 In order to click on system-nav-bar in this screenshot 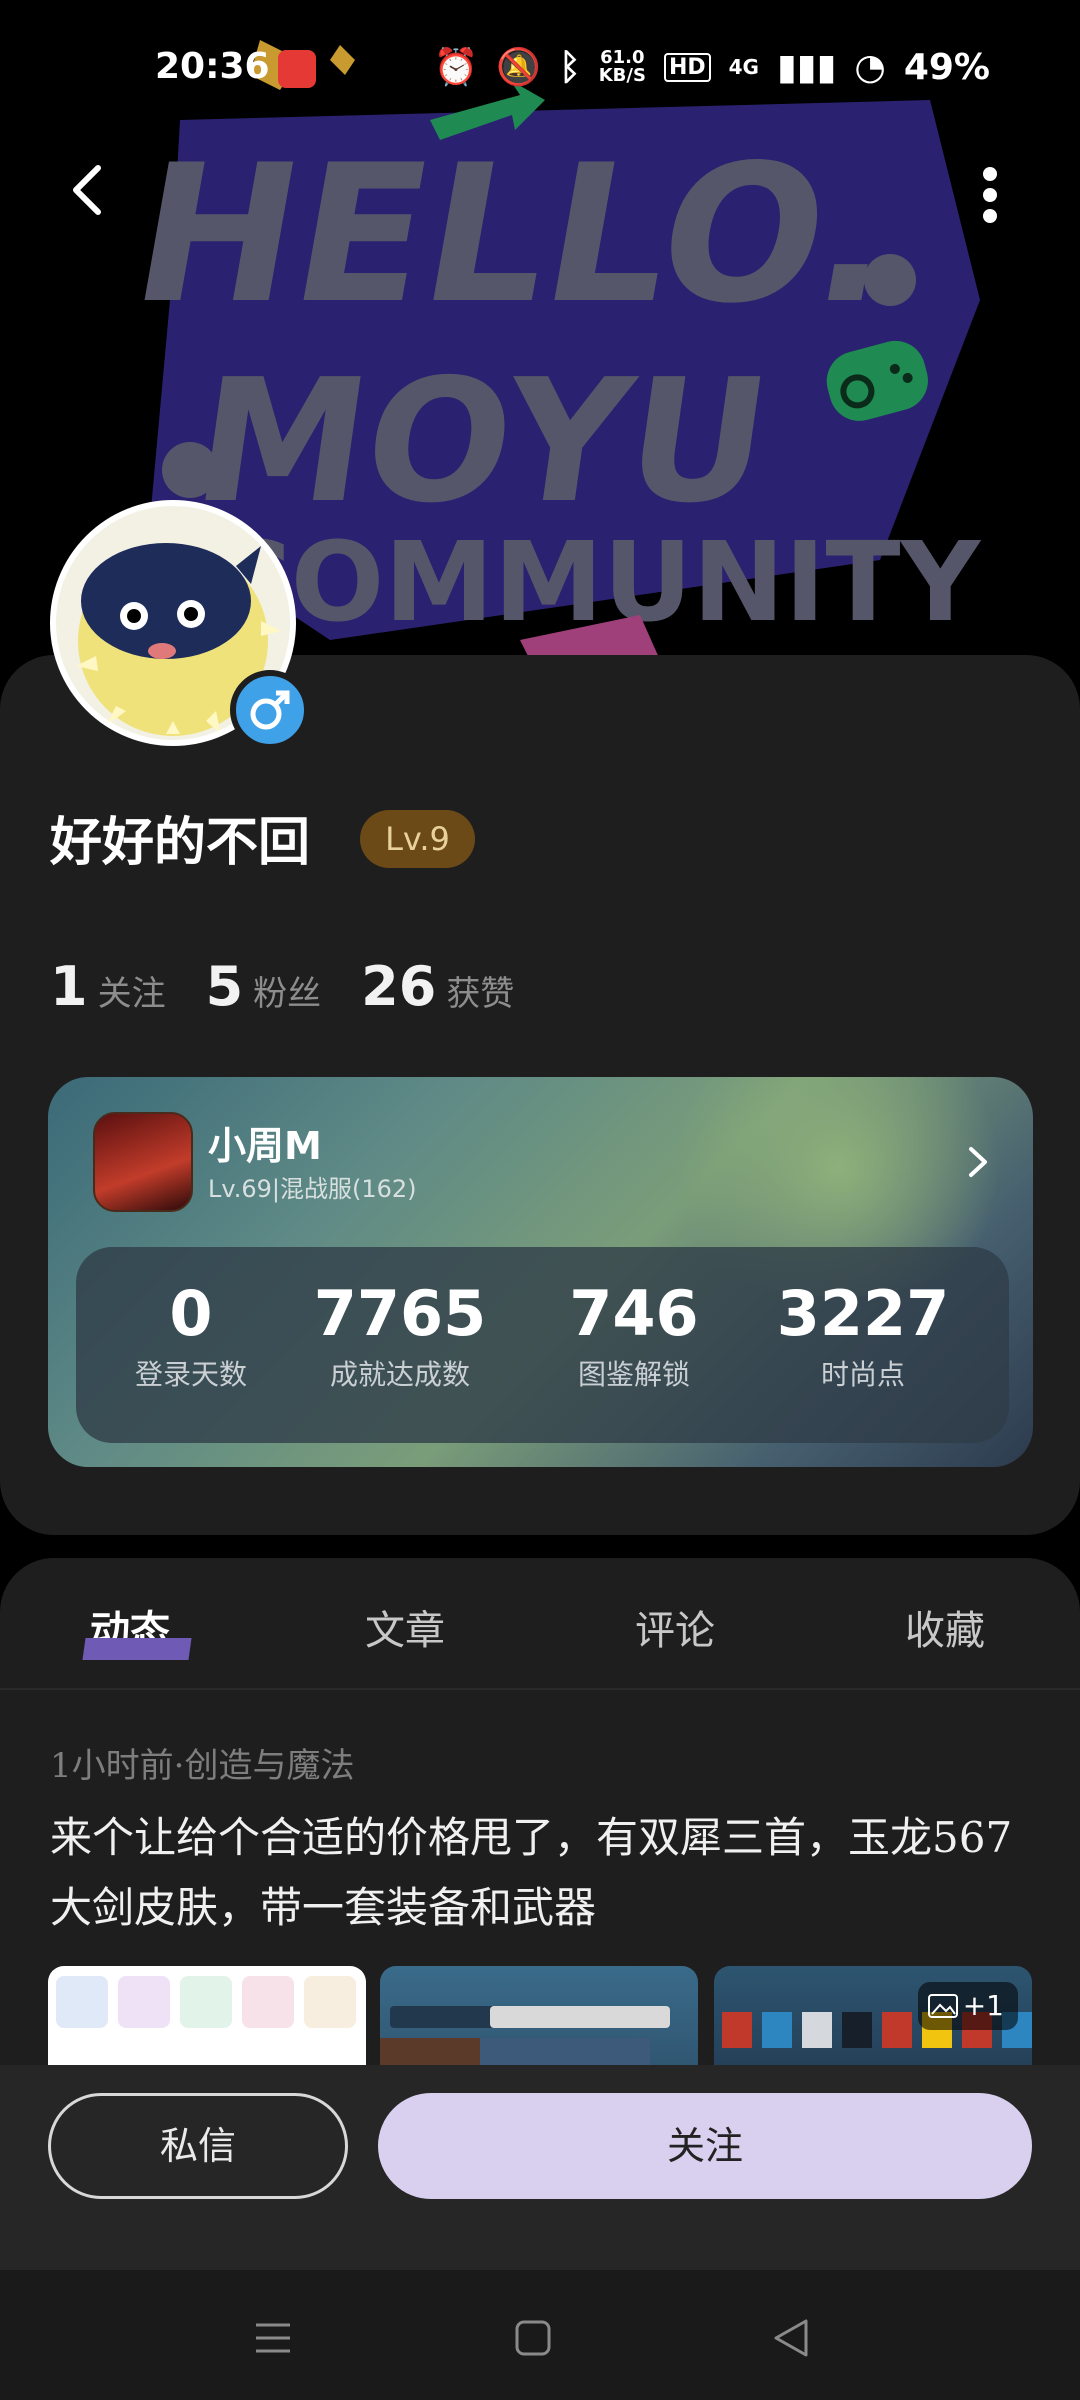, I will do `click(540, 2335)`.